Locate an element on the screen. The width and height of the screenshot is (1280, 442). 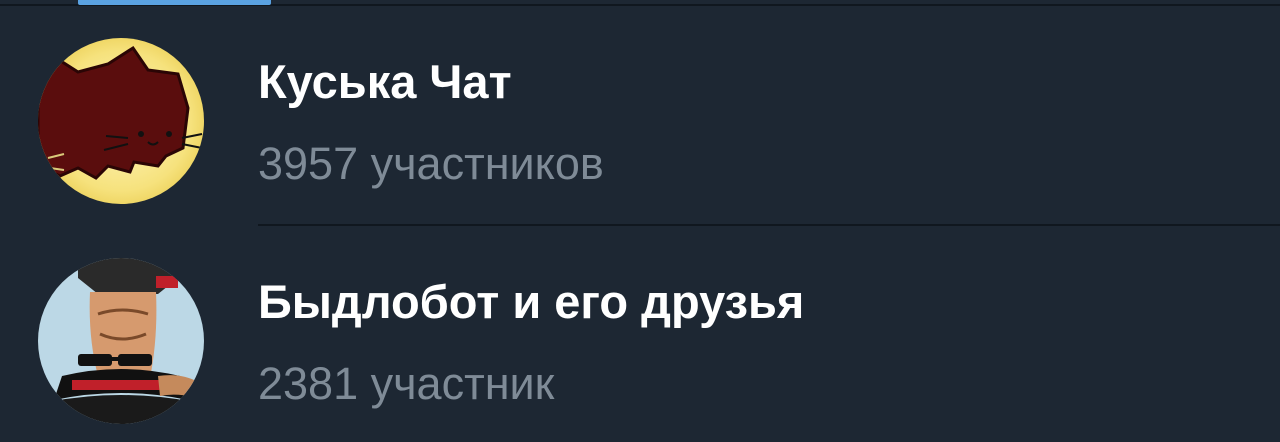
chat-title: Куська Чат is located at coordinates (385, 81).